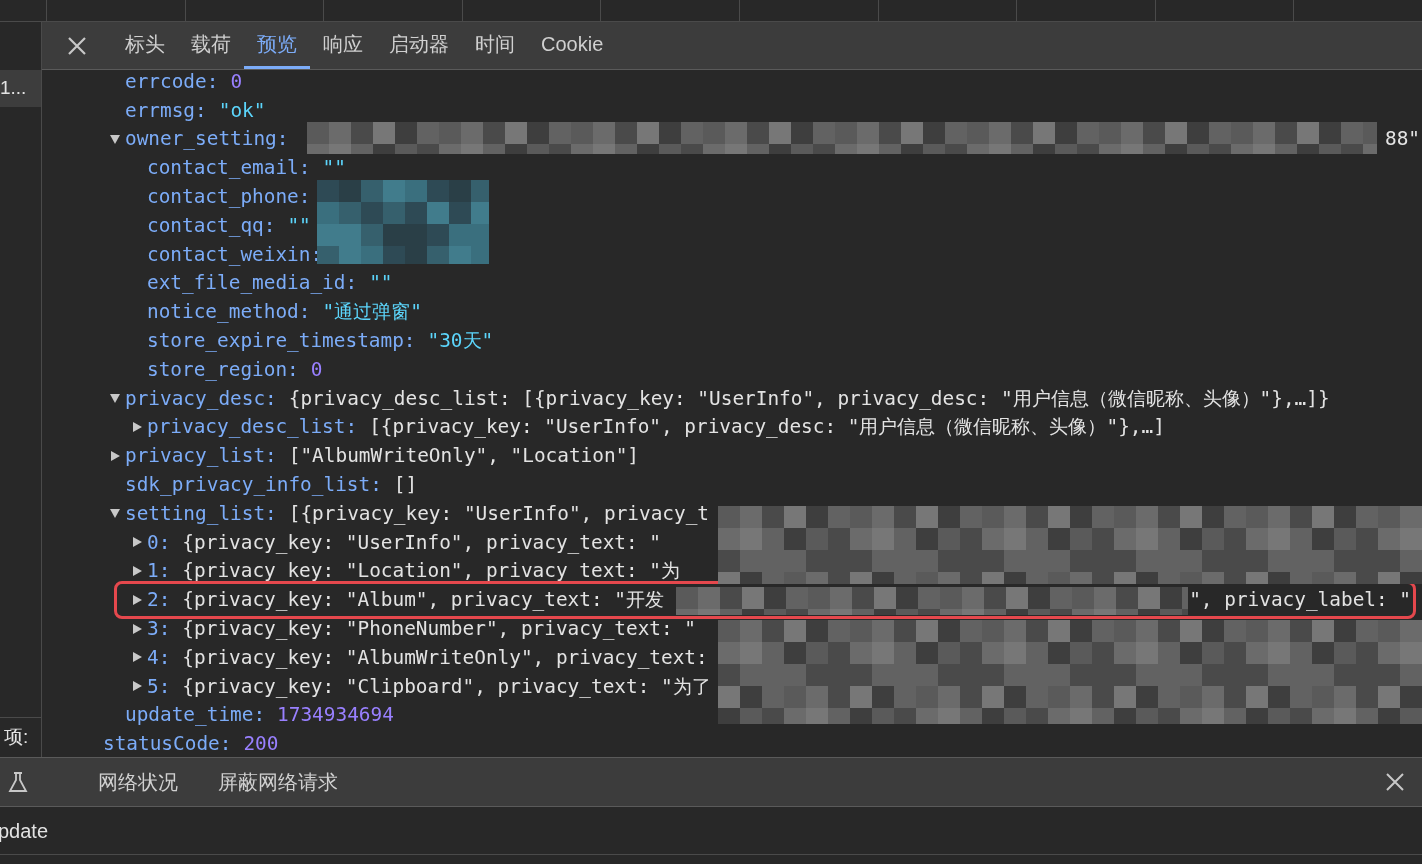 Image resolution: width=1422 pixels, height=864 pixels. I want to click on property-value: "通过弹窗", so click(372, 312).